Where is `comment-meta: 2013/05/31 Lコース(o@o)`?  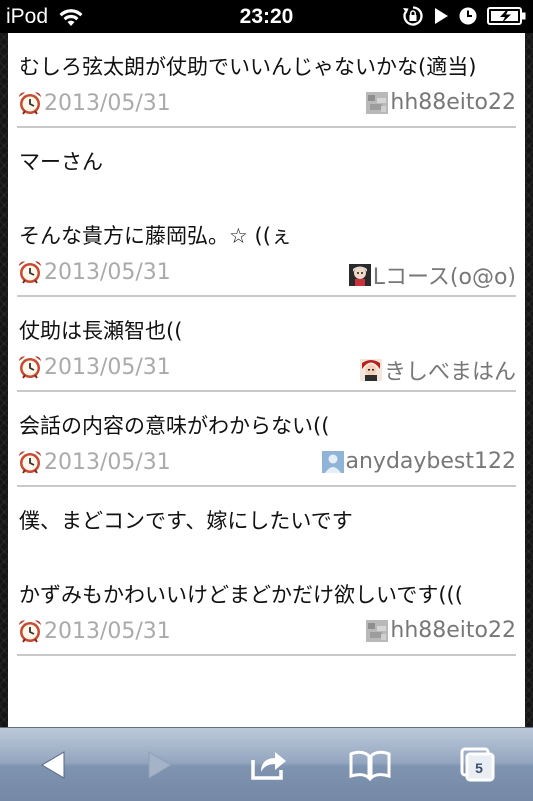
comment-meta: 2013/05/31 Lコース(o@o) is located at coordinates (266, 275).